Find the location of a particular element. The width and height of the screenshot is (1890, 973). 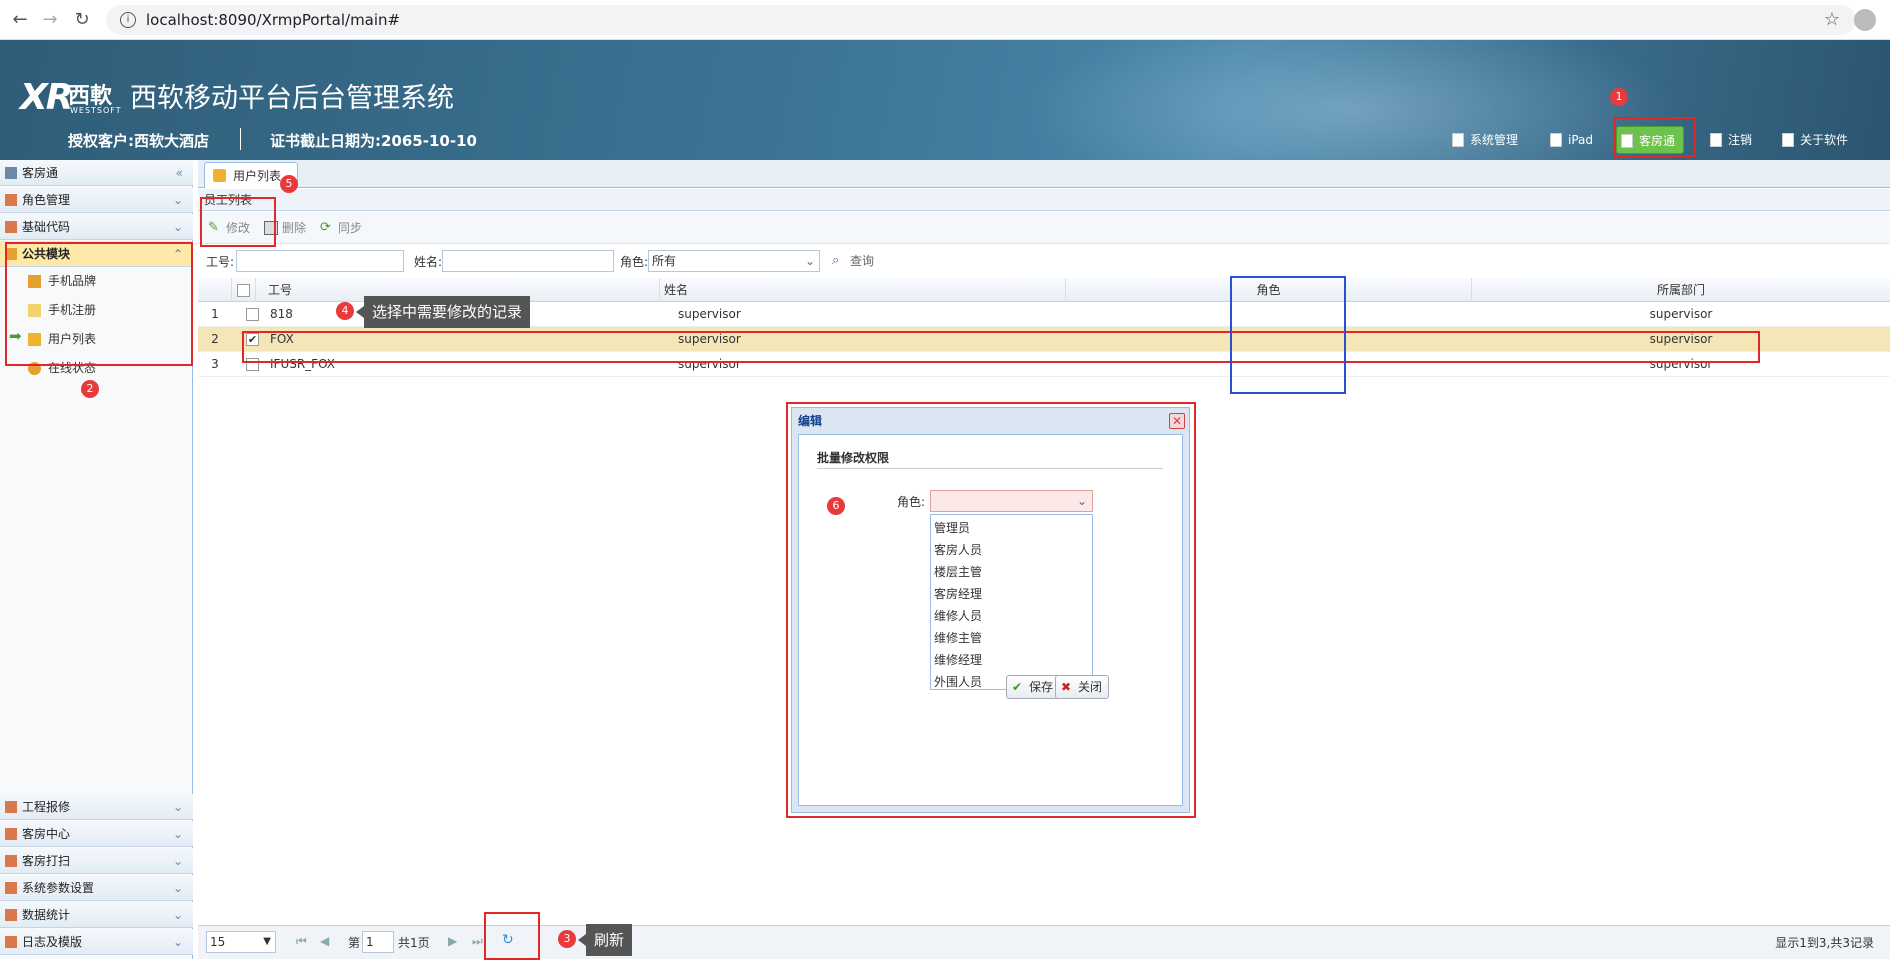

header-select-all is located at coordinates (244, 290).